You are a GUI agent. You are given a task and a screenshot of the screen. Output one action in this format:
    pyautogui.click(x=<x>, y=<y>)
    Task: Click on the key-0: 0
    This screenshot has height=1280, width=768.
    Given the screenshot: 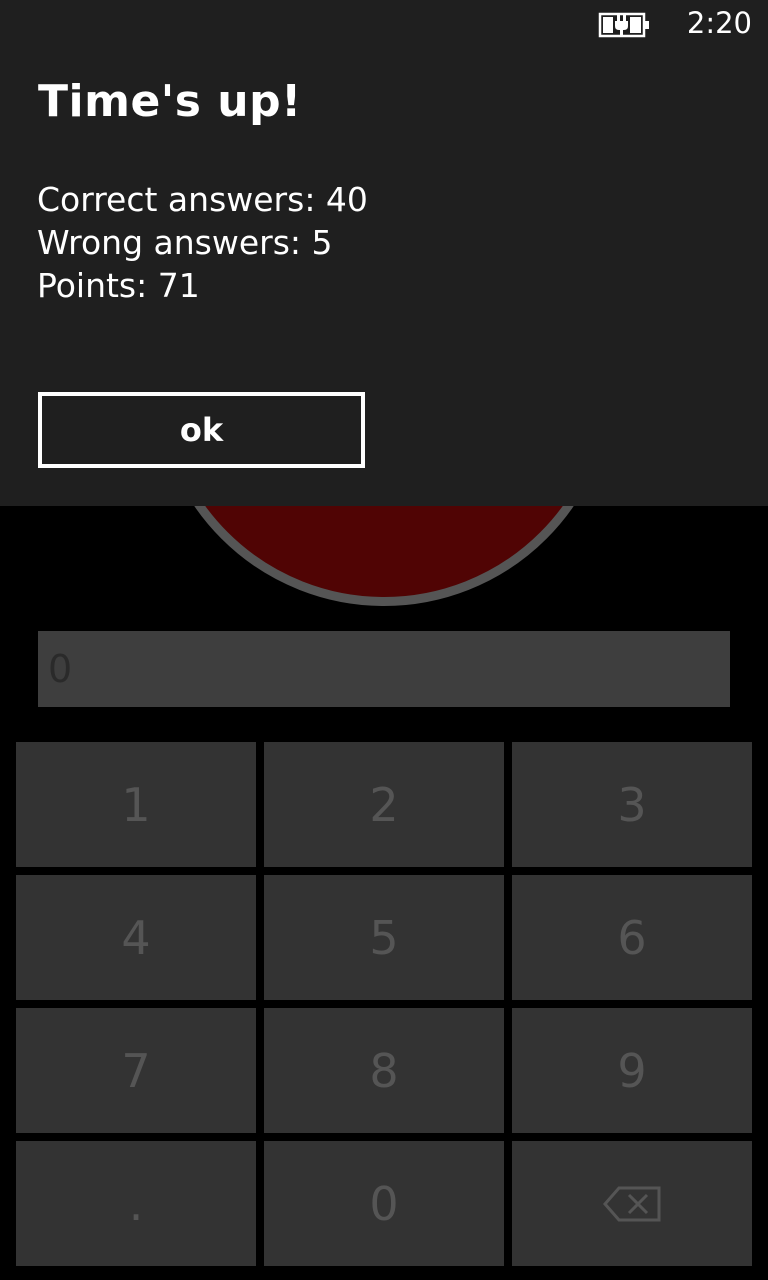 What is the action you would take?
    pyautogui.click(x=384, y=1203)
    